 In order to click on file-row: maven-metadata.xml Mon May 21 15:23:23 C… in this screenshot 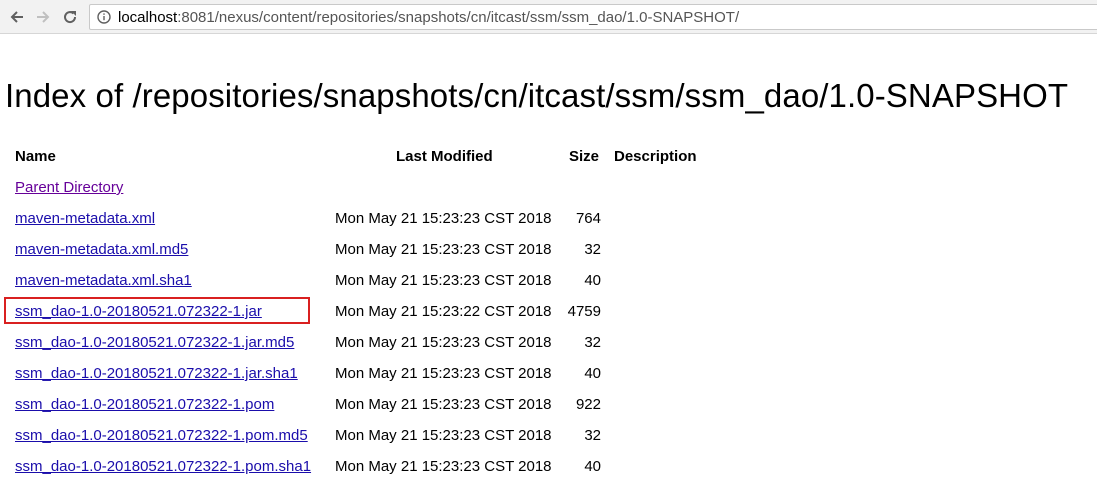, I will do `click(350, 221)`.